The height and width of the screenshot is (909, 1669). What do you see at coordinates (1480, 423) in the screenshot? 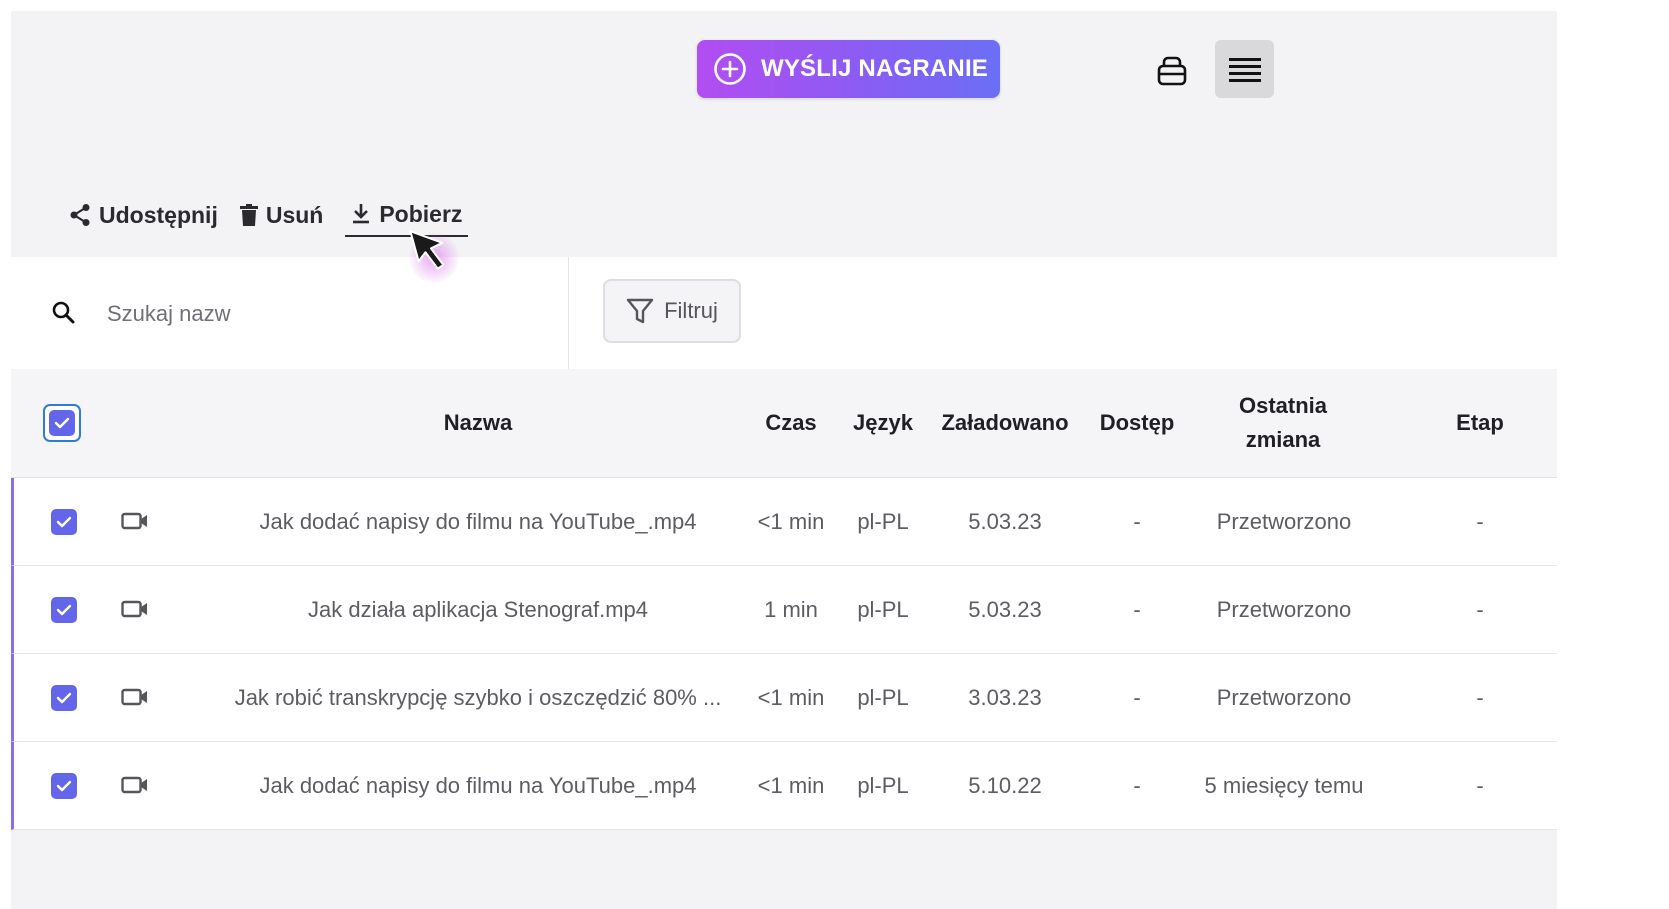
I see `column-header-stage: Etap` at bounding box center [1480, 423].